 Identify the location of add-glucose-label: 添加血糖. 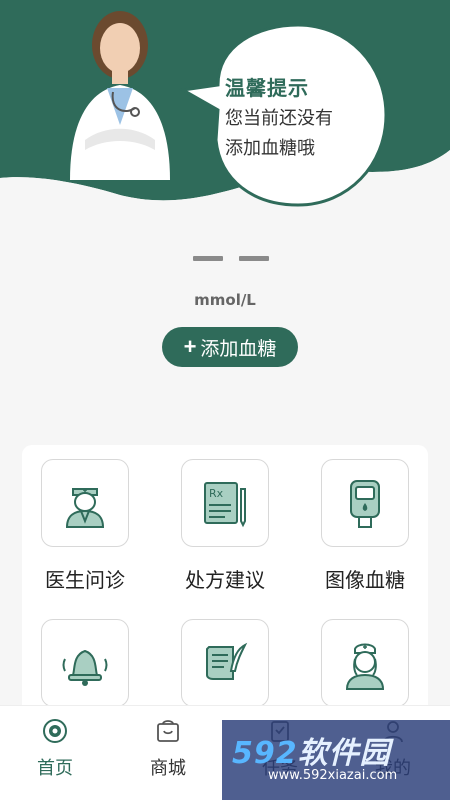
(238, 349).